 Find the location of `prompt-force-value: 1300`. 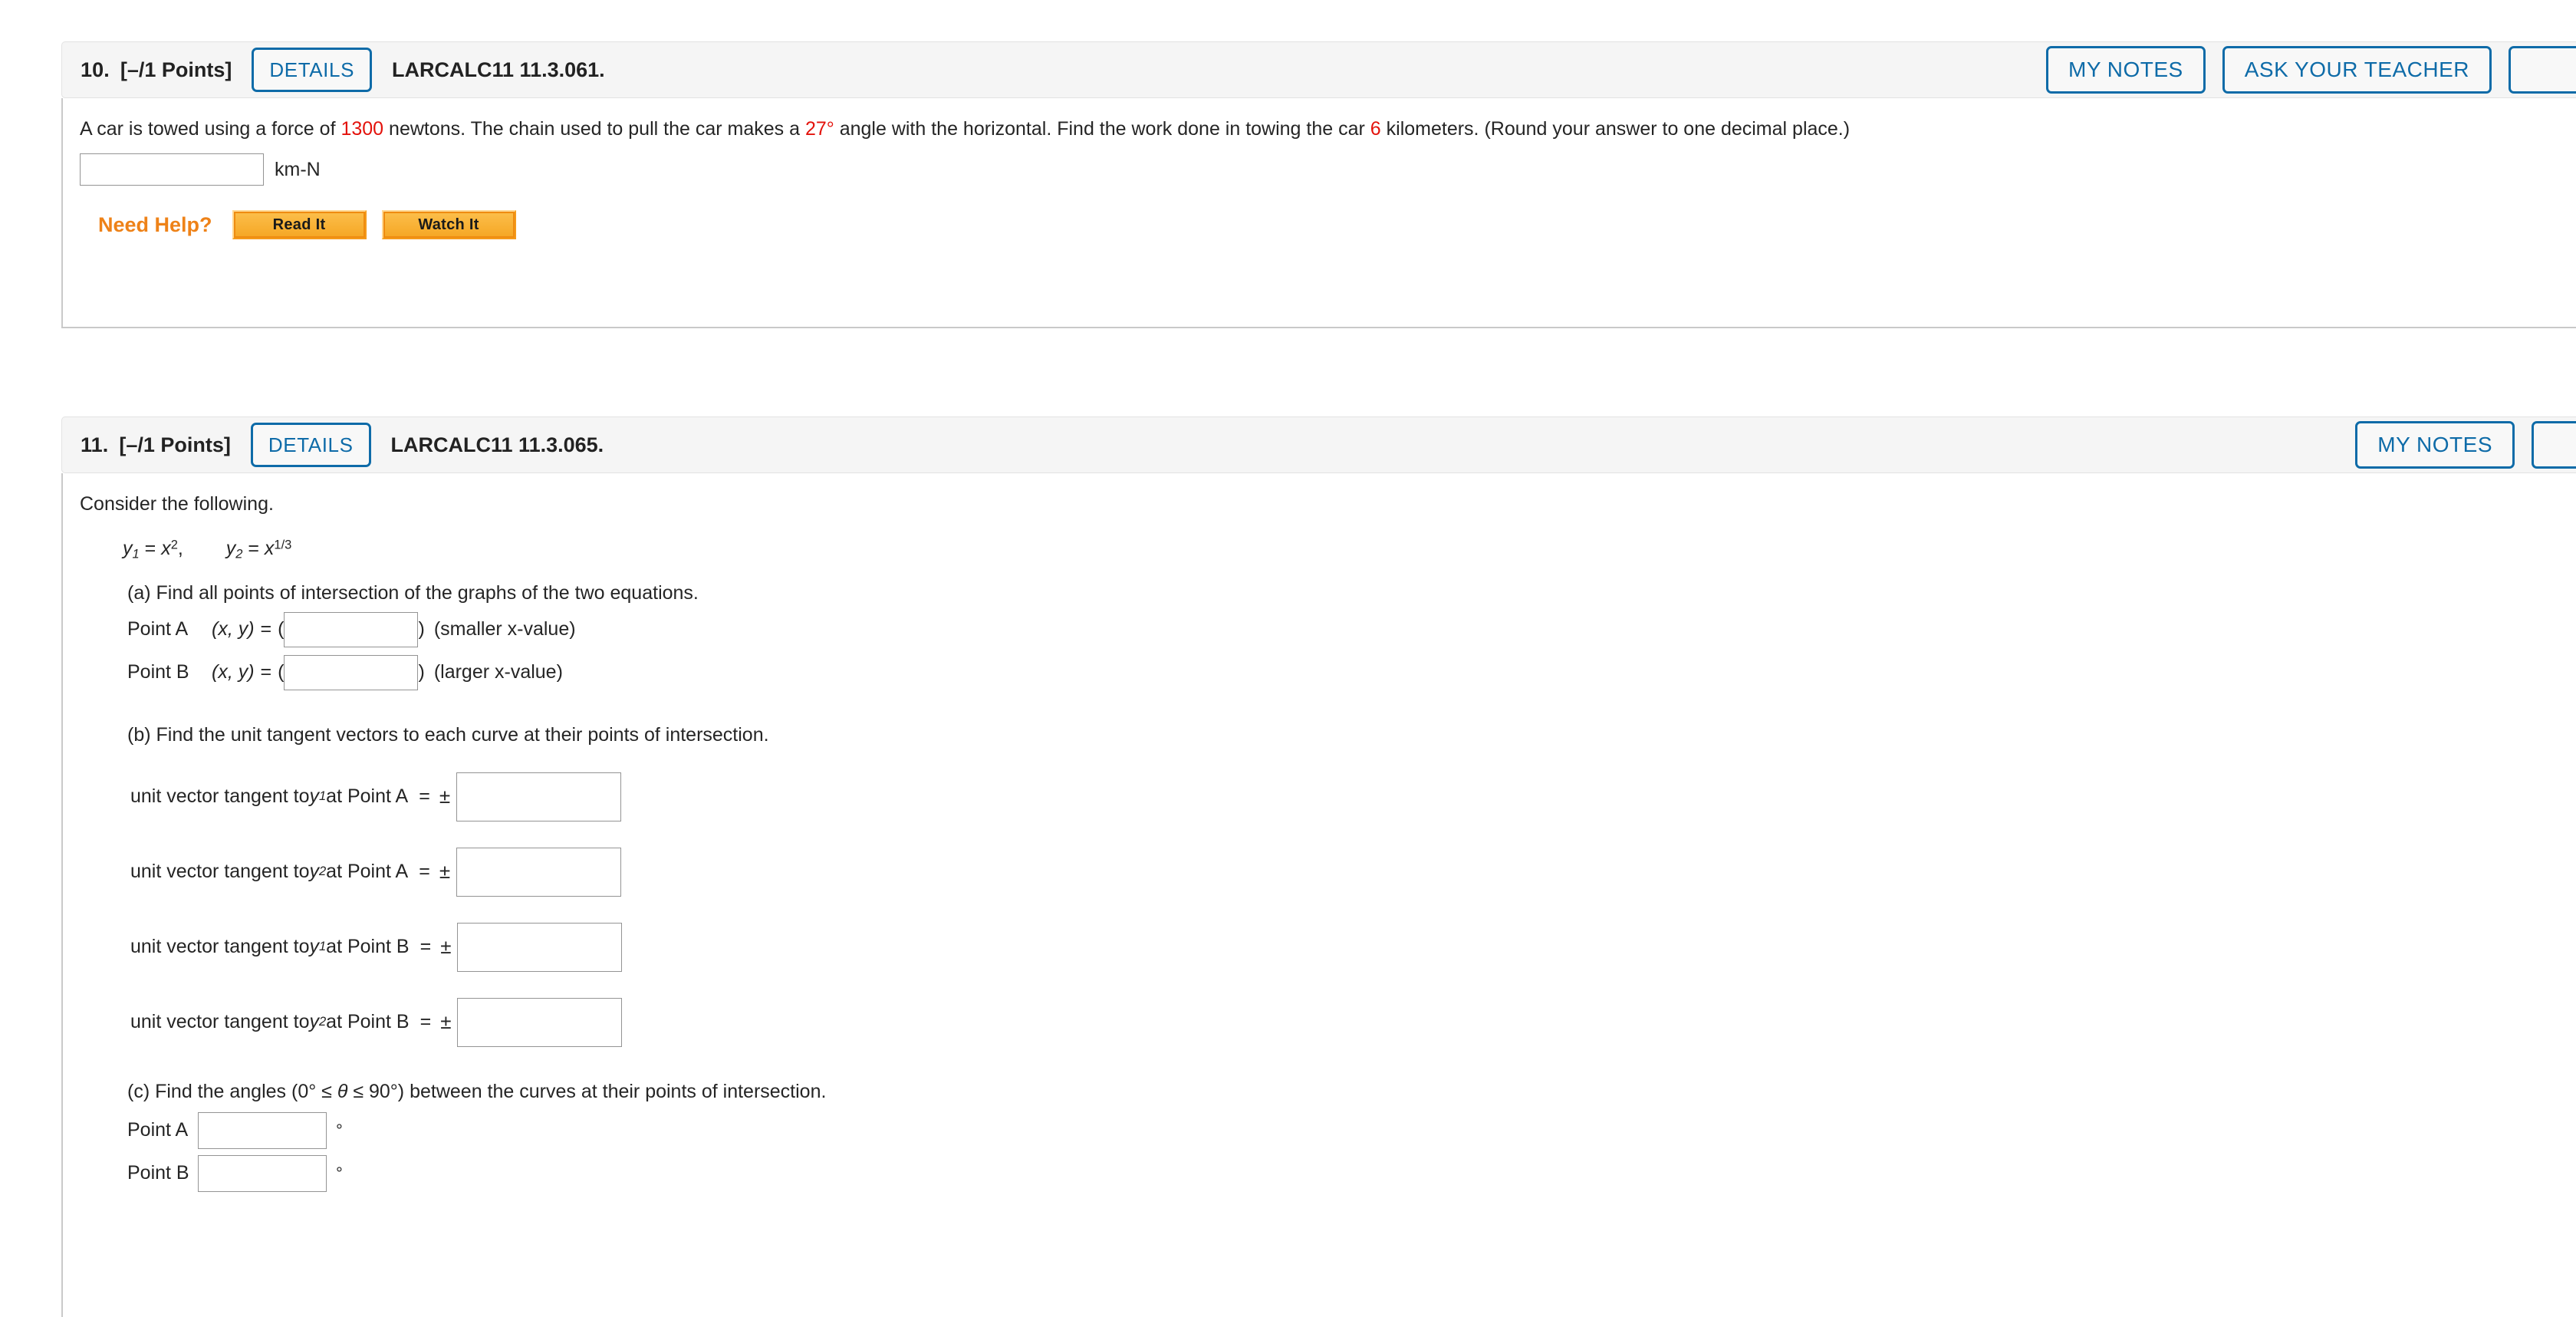

prompt-force-value: 1300 is located at coordinates (362, 129).